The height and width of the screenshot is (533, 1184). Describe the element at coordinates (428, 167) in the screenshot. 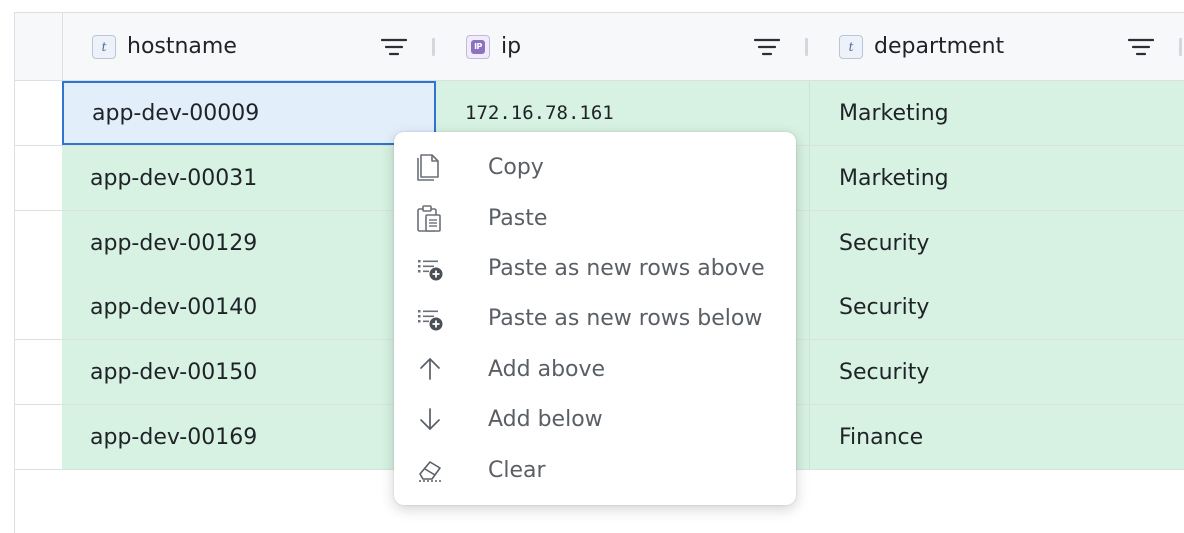

I see `copy-icon` at that location.